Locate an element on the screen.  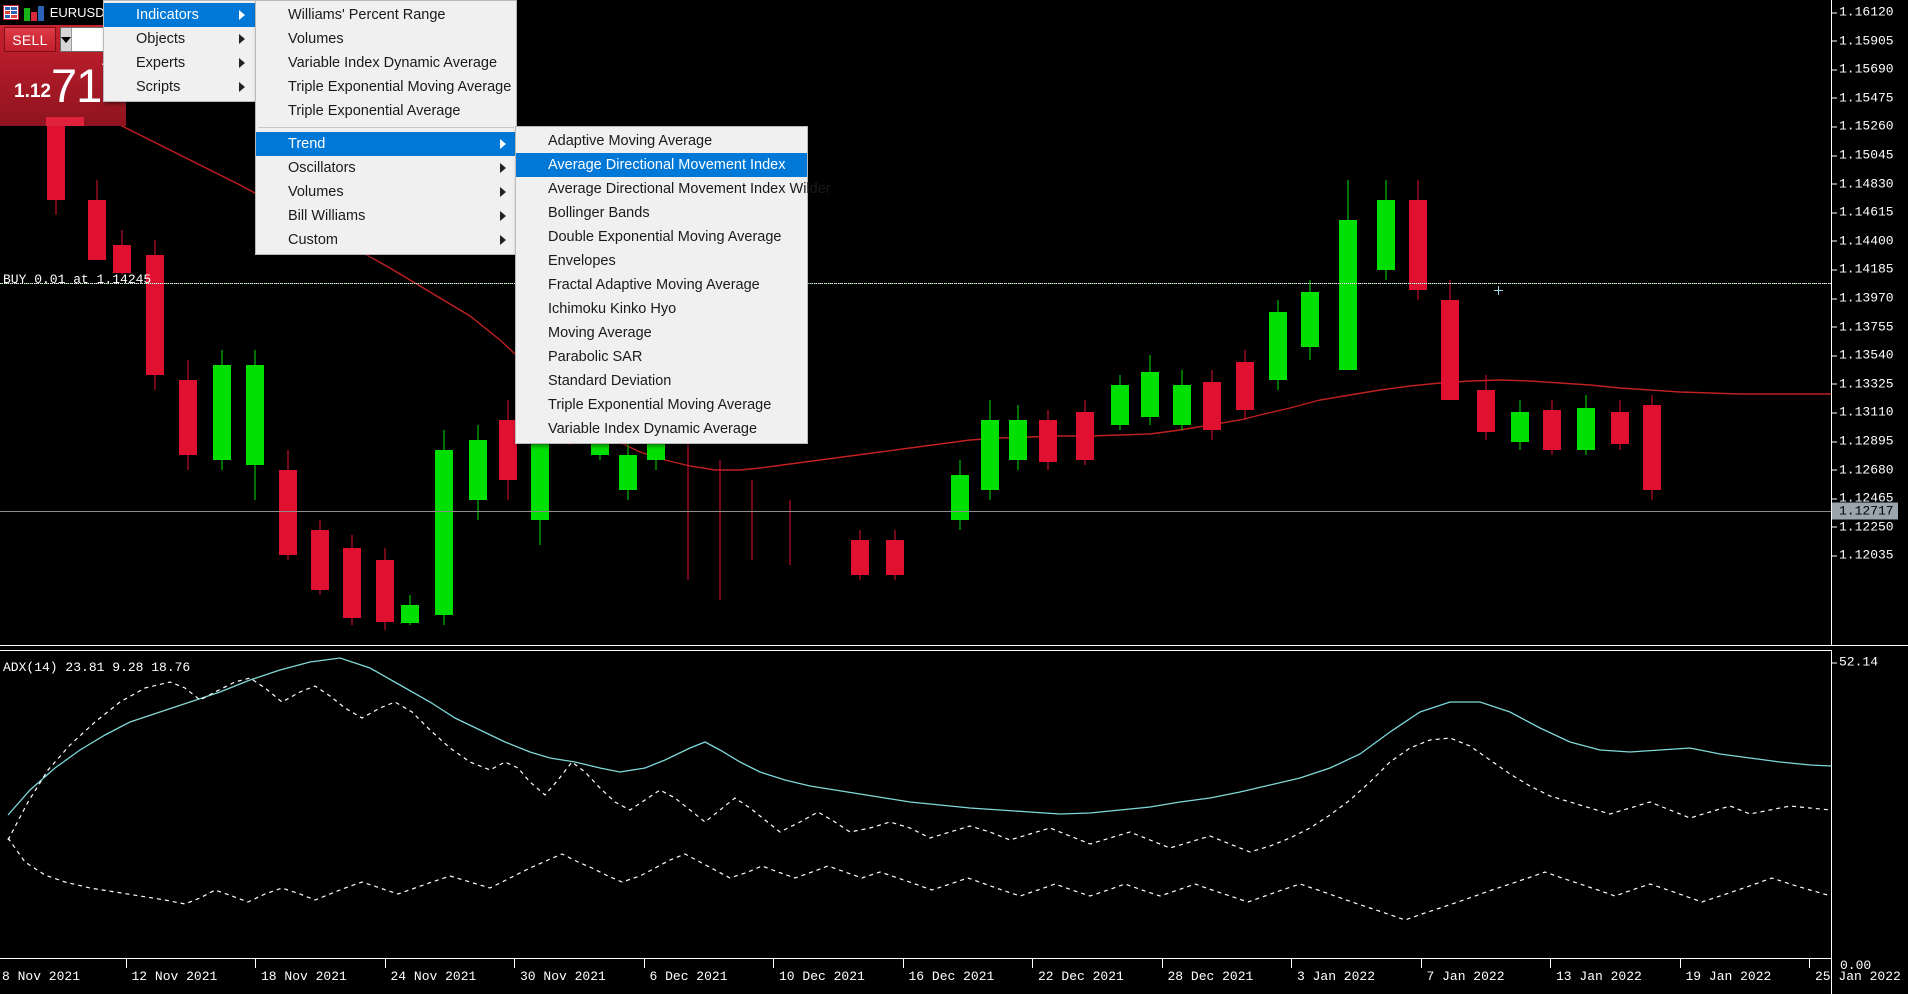
time-tick: 24 Nov 2021 is located at coordinates (430, 971).